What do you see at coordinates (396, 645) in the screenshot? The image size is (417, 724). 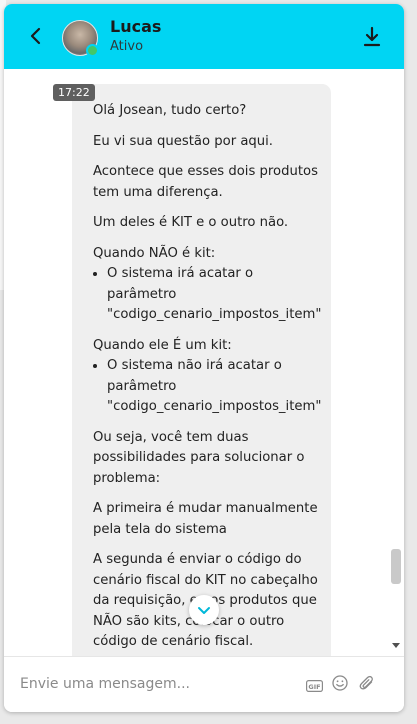 I see `scroll-down-arrow-icon` at bounding box center [396, 645].